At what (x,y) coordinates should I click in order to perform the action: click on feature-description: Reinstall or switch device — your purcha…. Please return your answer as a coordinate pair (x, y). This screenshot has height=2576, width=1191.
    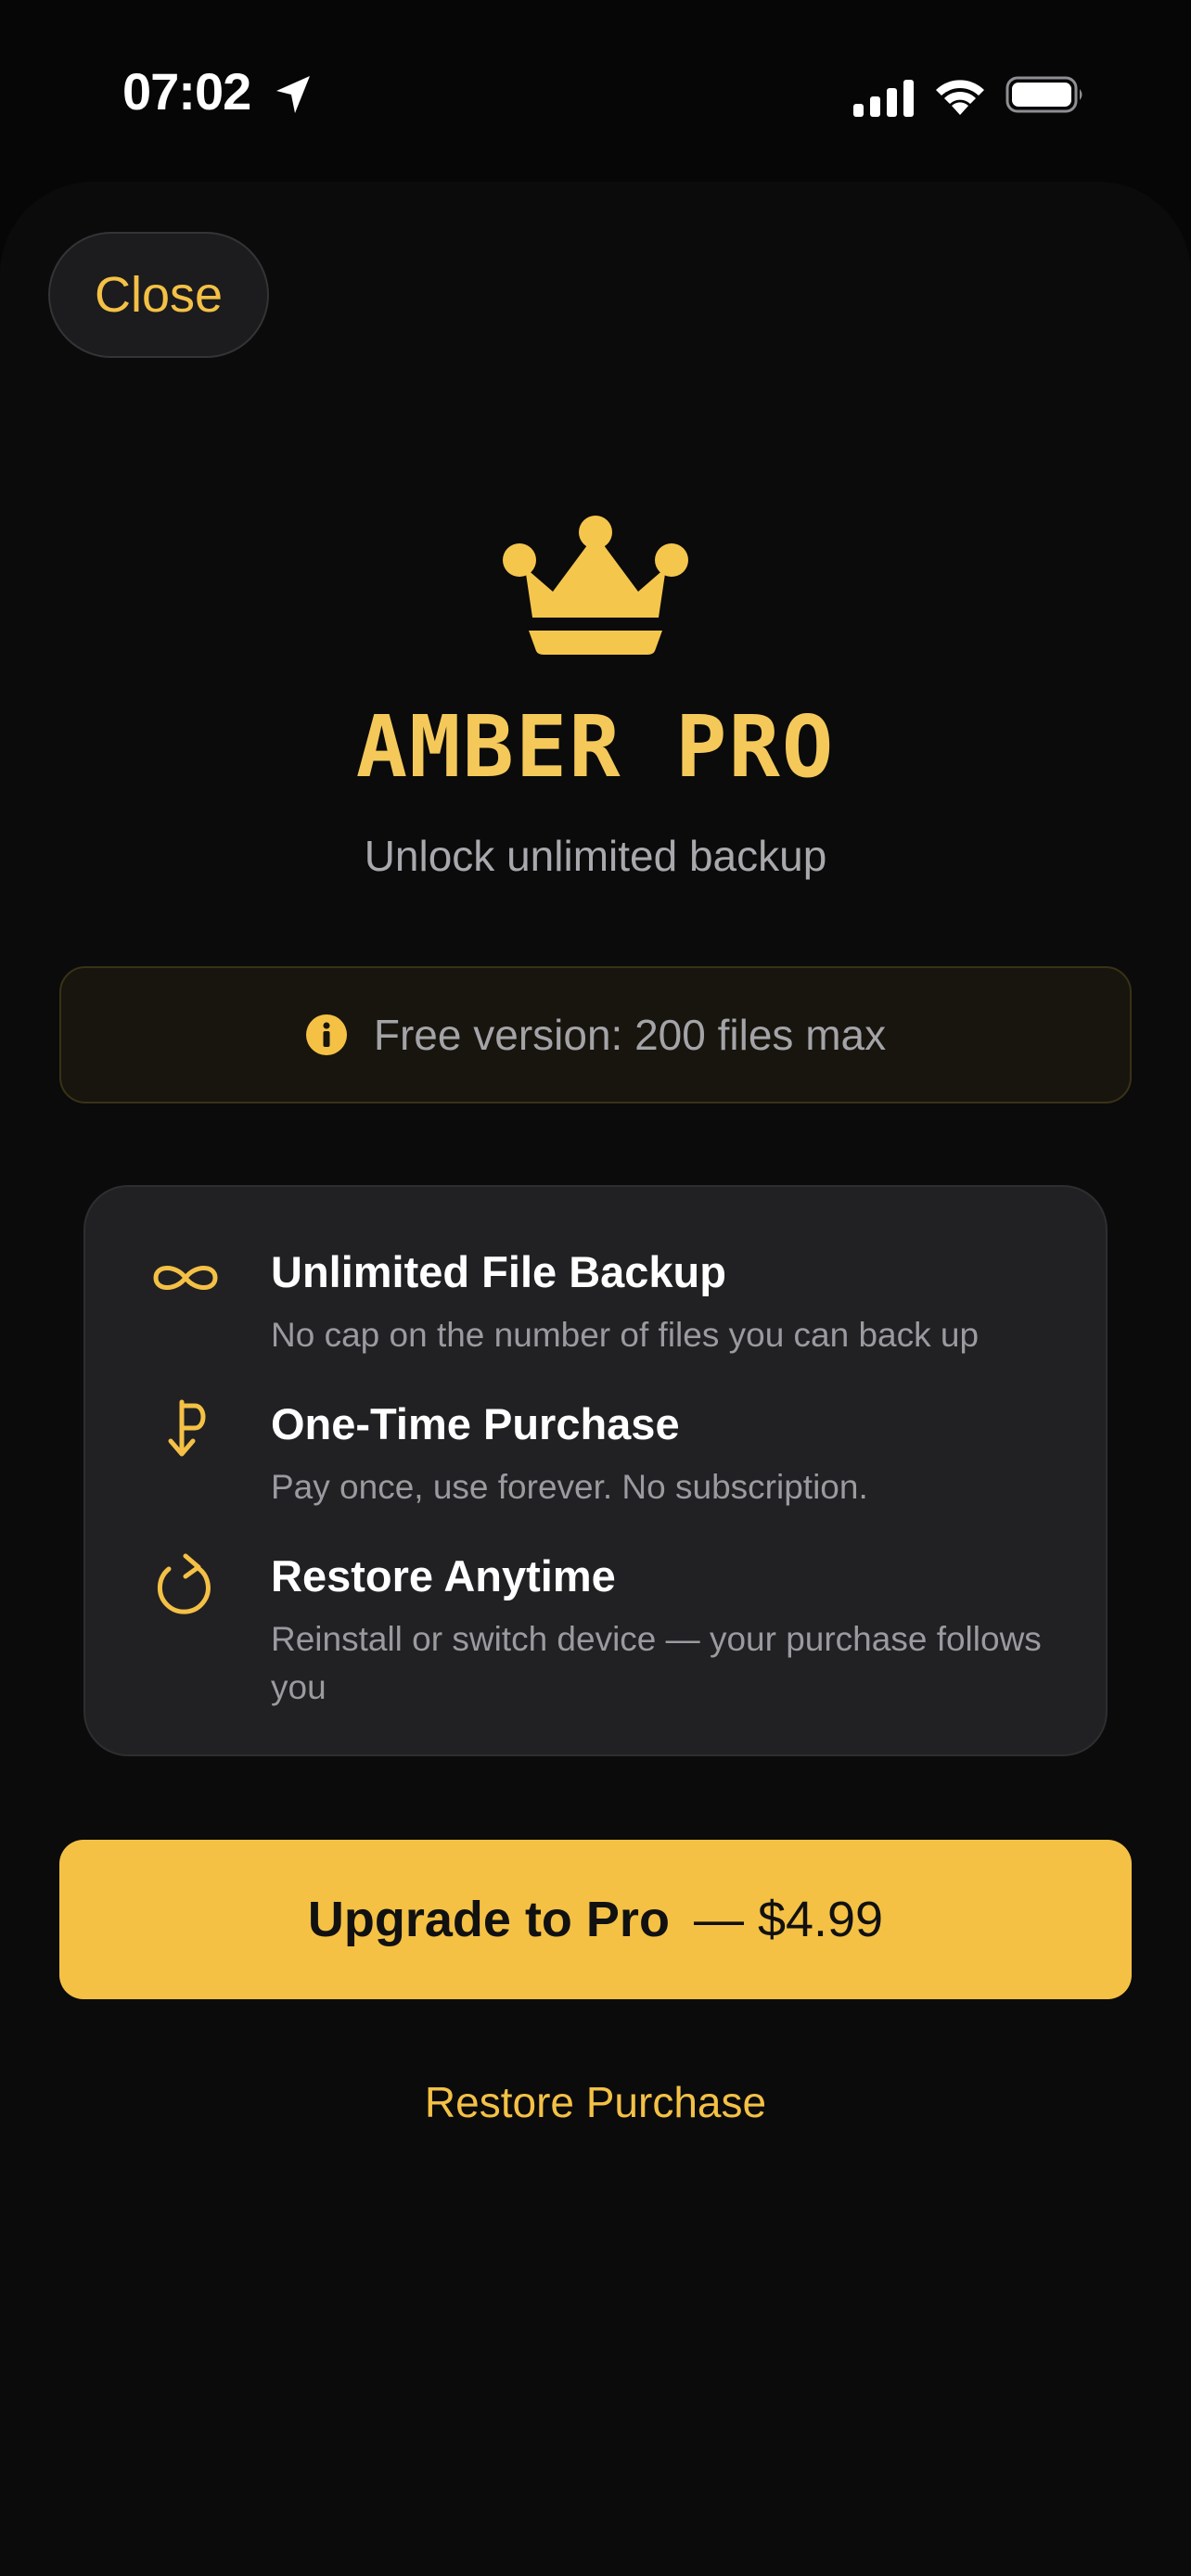
    Looking at the image, I should click on (656, 1663).